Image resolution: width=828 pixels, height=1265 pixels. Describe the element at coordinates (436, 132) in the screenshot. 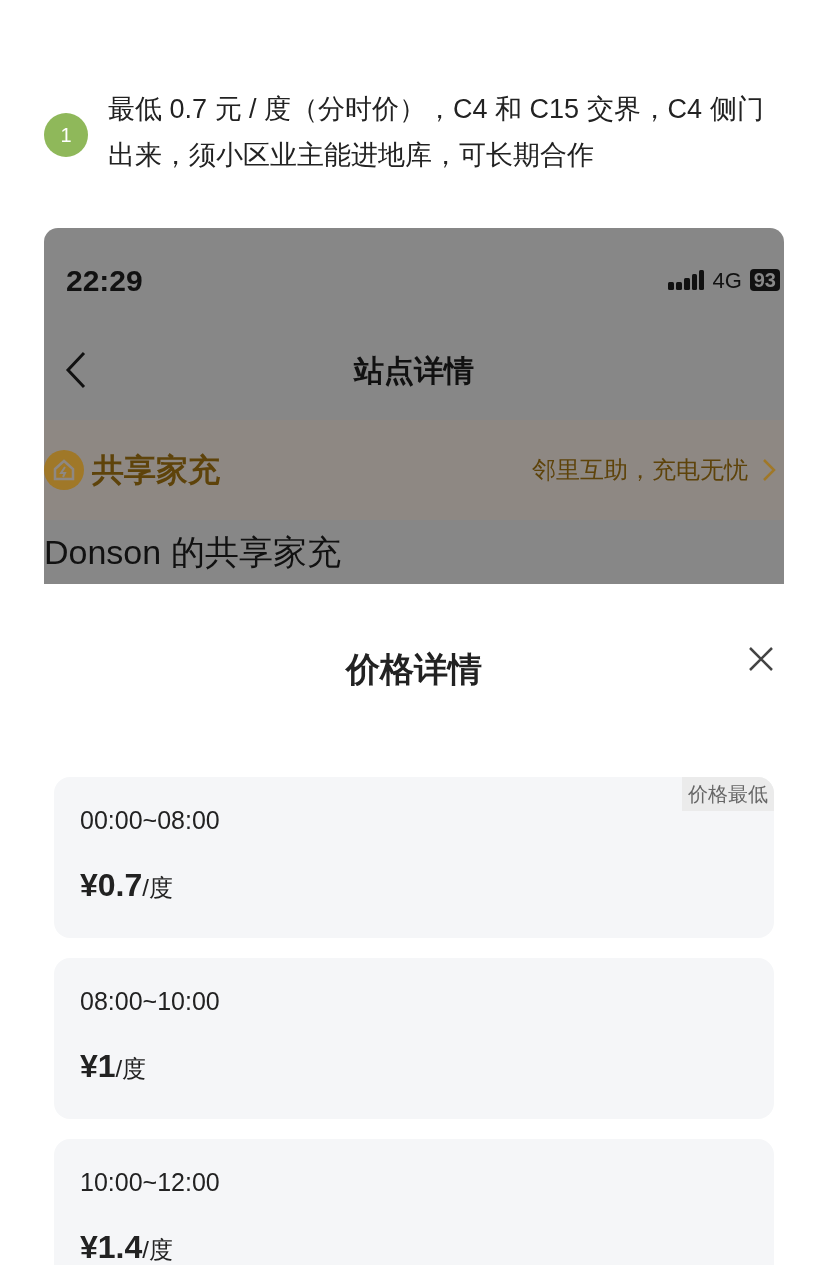

I see `note-text: 最低 0.7 元 / 度（分时价），C4 和 C15 交界，C4 侧门出来，须小区业主能进地库，可长期合作` at that location.